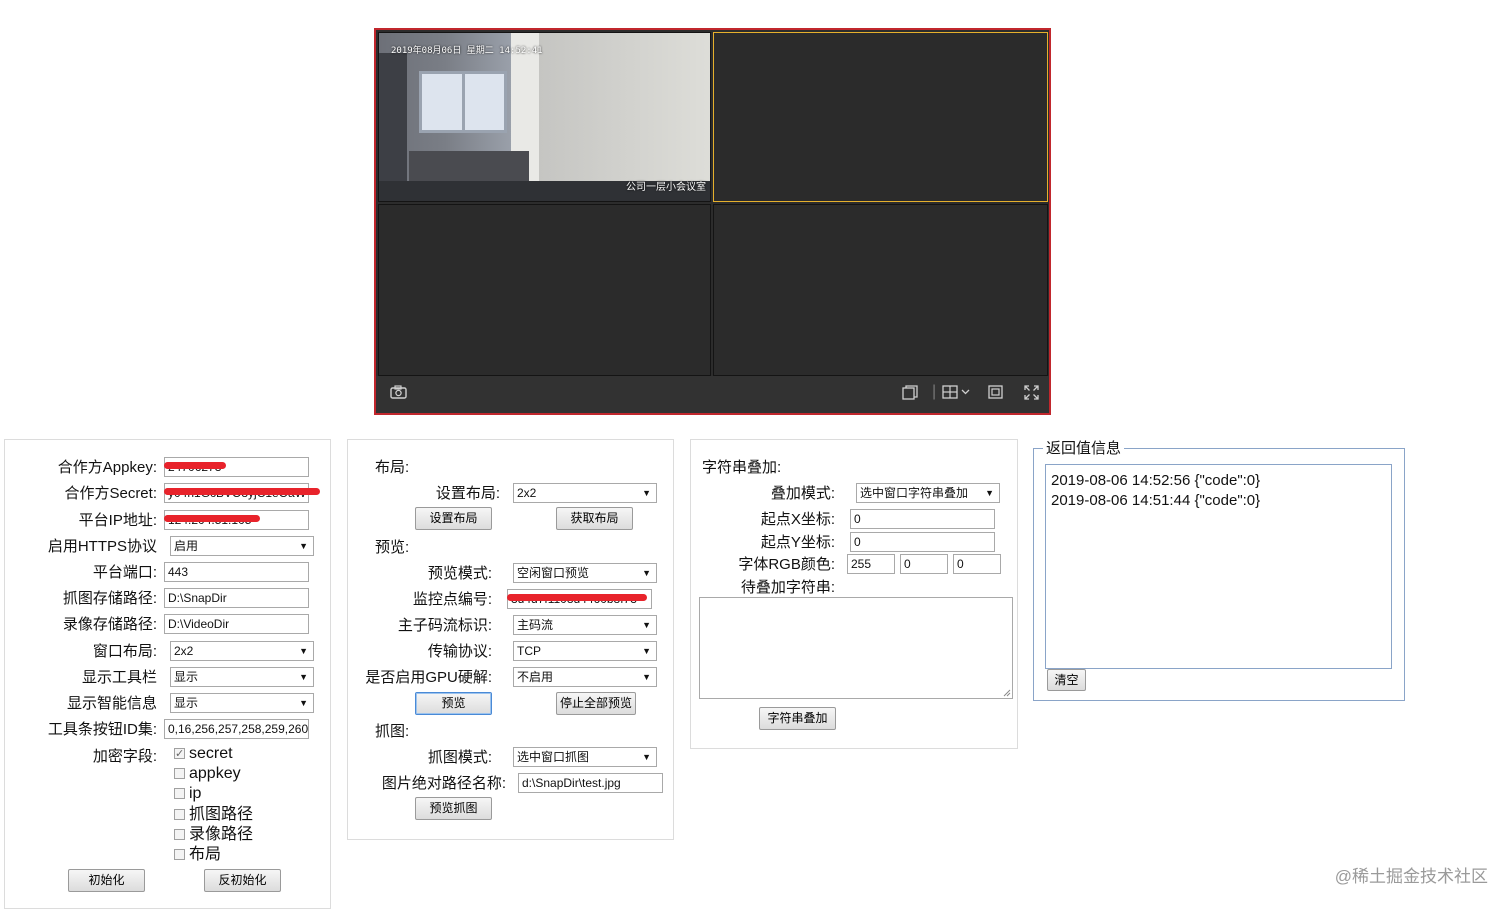 This screenshot has width=1512, height=909. Describe the element at coordinates (124, 756) in the screenshot. I see `encrypt-label: 加密字段:` at that location.